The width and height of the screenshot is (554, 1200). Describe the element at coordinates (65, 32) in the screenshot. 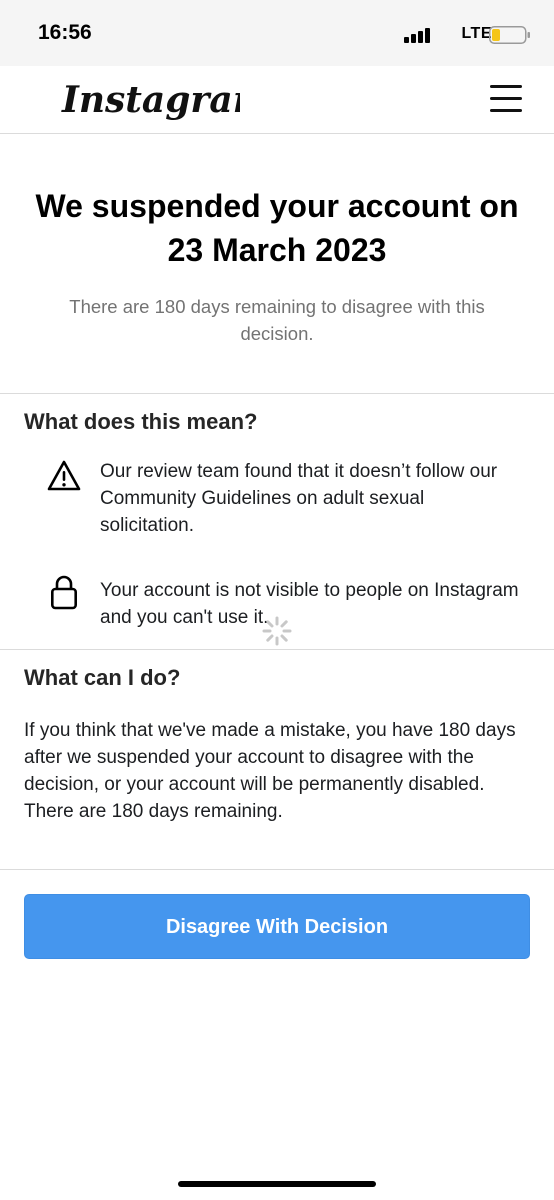

I see `status-time: 16:56` at that location.